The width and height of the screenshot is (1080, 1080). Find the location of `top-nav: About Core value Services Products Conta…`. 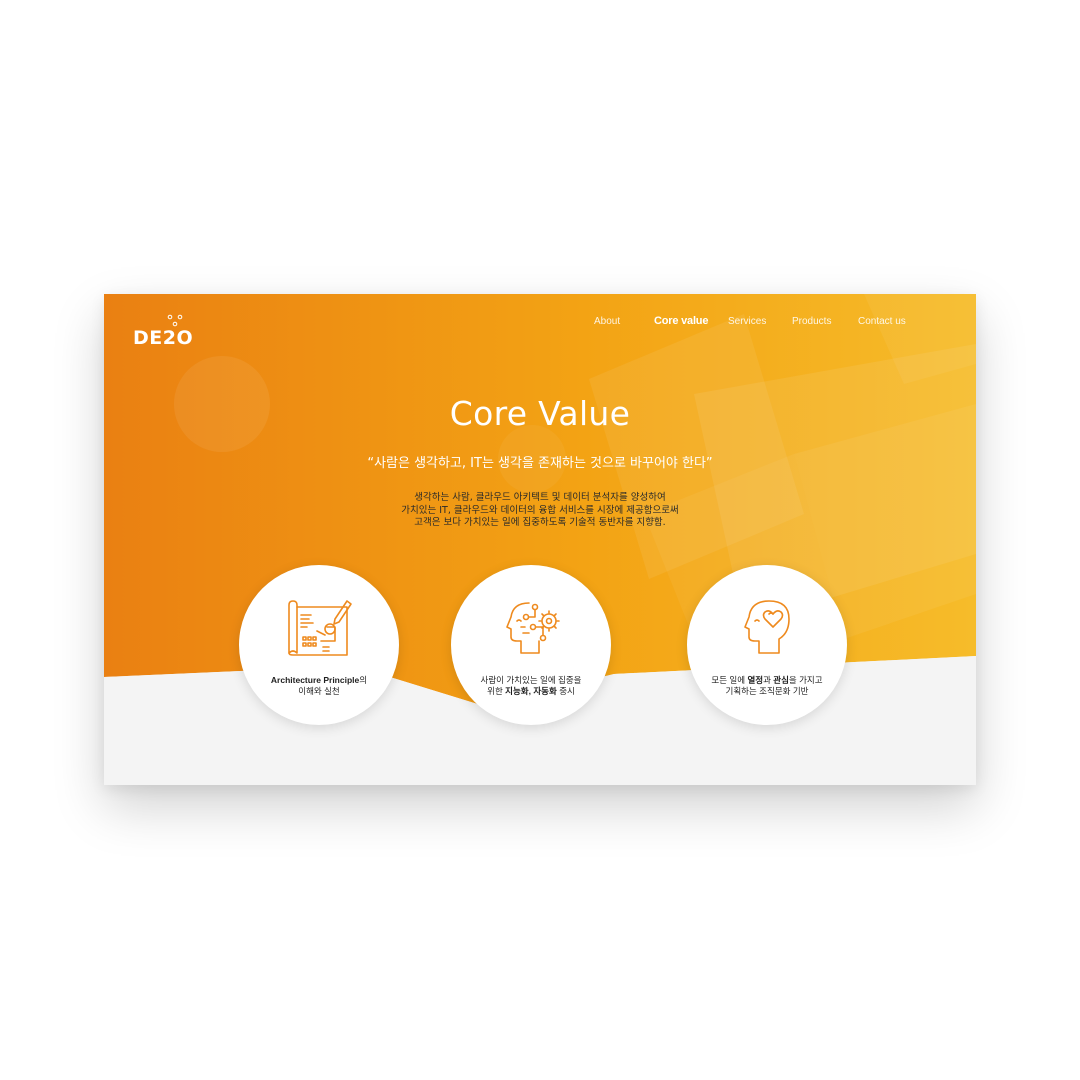

top-nav: About Core value Services Products Conta… is located at coordinates (540, 322).